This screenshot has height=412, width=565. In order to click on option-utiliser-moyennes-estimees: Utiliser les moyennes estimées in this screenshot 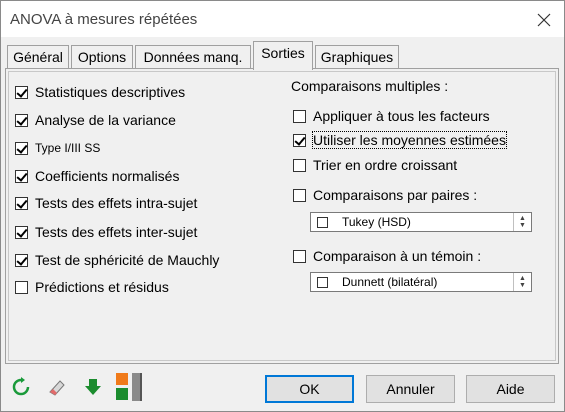, I will do `click(400, 140)`.